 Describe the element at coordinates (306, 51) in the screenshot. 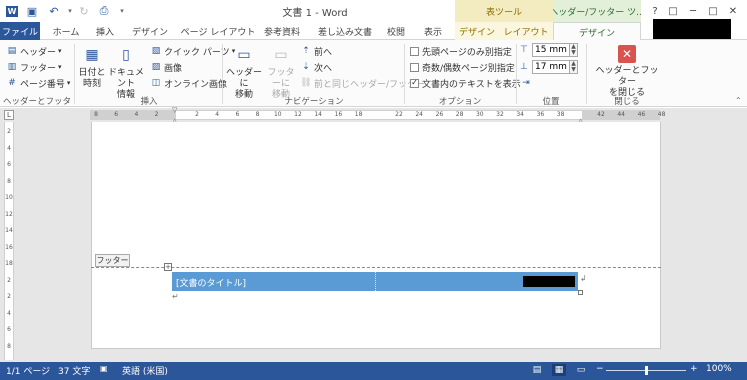

I see `previous-section-icon: ⇡` at that location.